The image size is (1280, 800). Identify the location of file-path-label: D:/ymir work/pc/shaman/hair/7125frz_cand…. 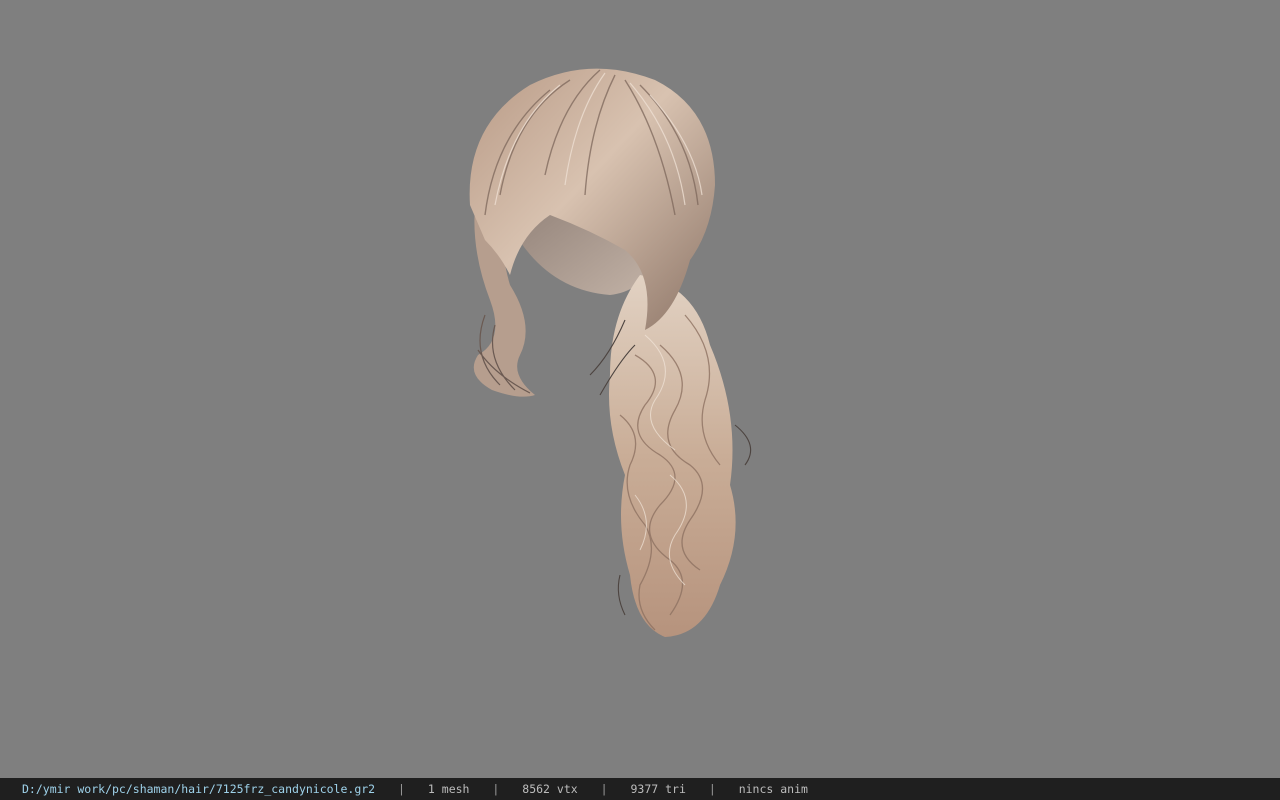
(199, 789).